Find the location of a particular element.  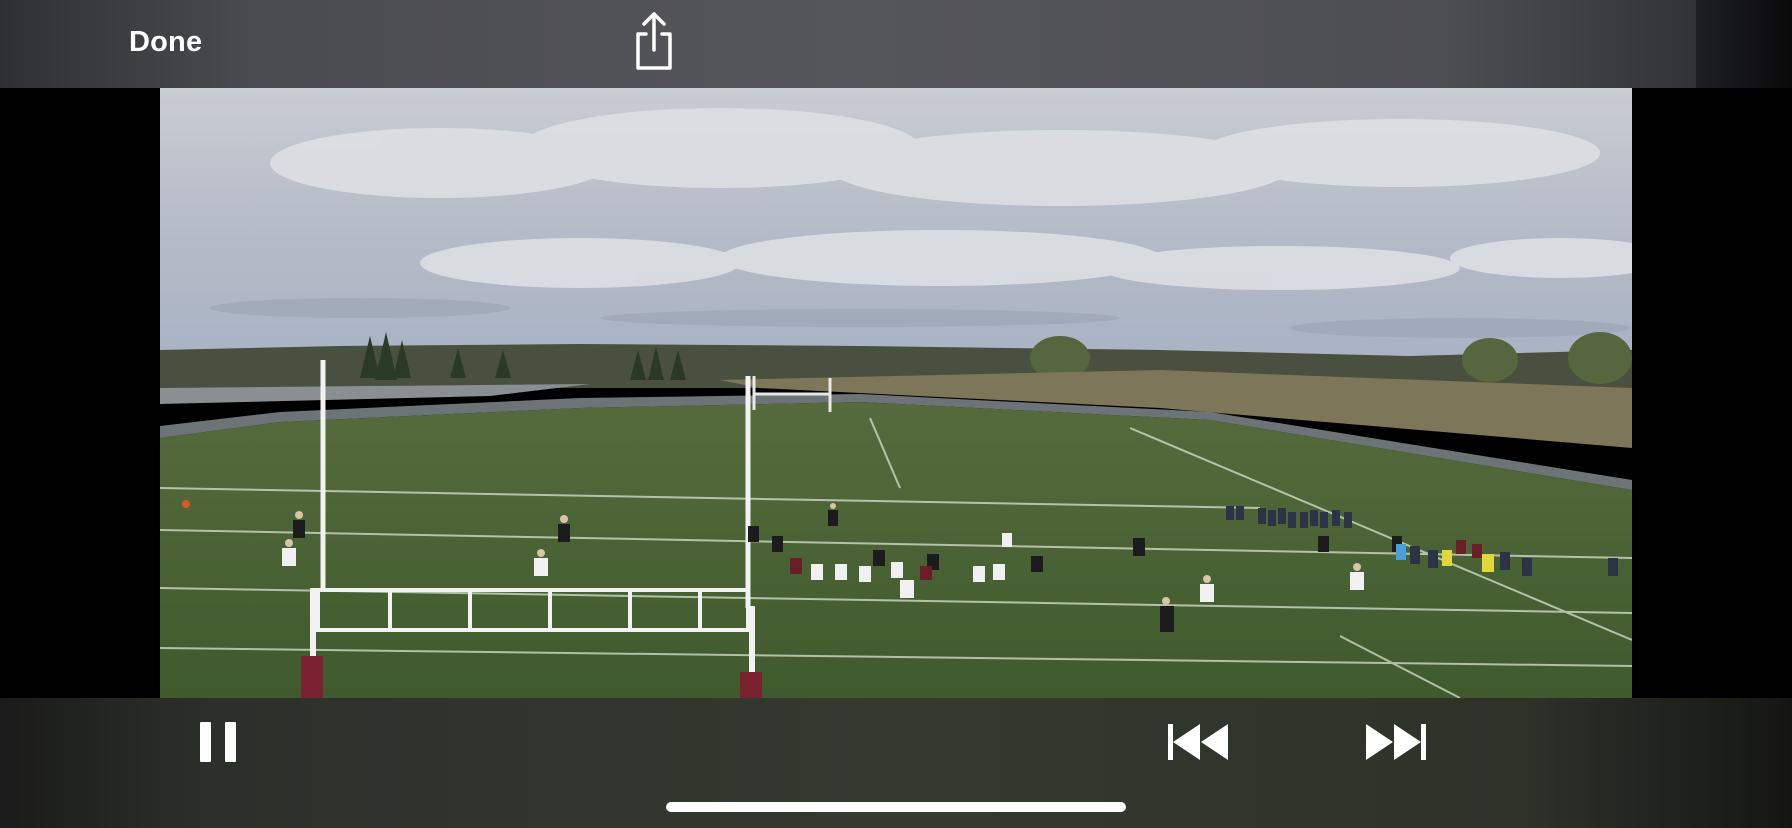

skip-forward-icon is located at coordinates (1396, 742).